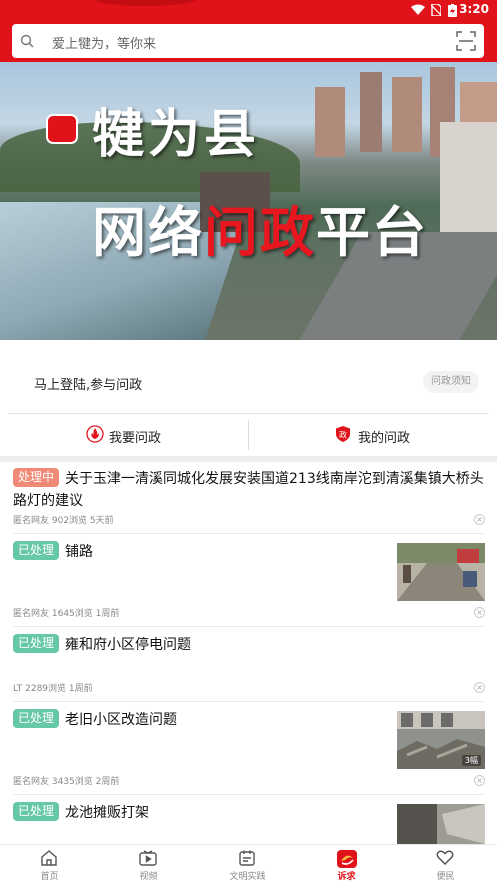 This screenshot has height=885, width=497. I want to click on banner-subtitle-part: 平台, so click(372, 232).